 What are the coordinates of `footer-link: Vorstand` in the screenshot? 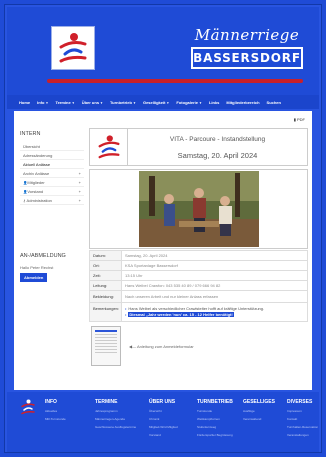 It's located at (163, 435).